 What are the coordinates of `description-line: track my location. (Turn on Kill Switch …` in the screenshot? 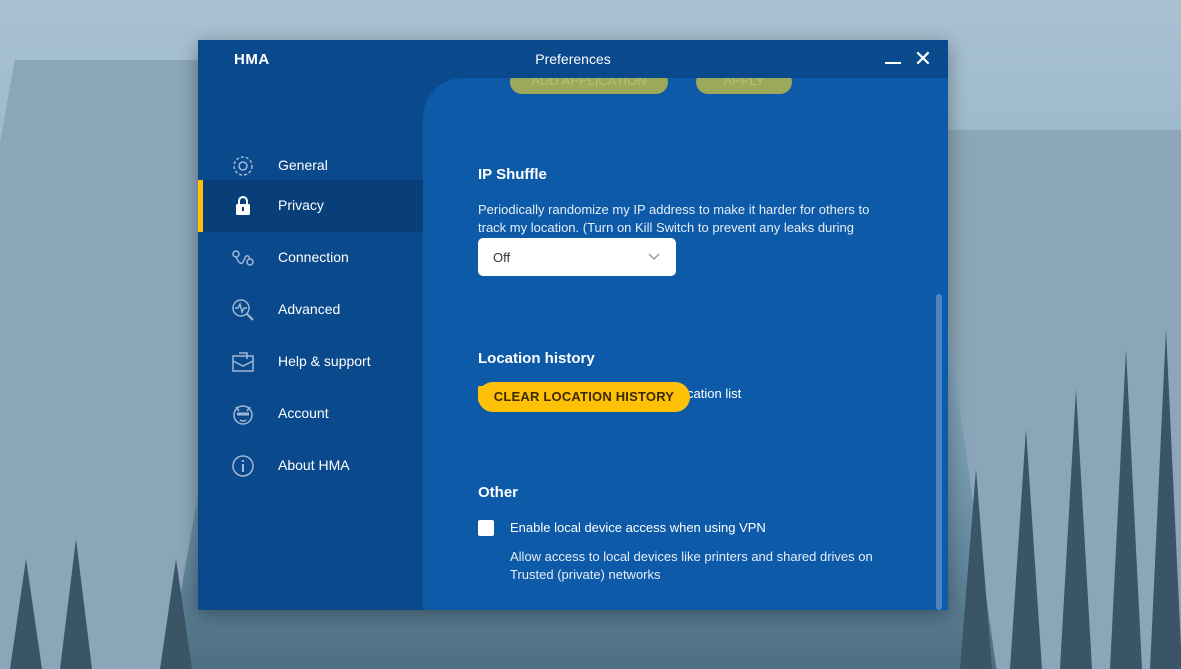 It's located at (666, 227).